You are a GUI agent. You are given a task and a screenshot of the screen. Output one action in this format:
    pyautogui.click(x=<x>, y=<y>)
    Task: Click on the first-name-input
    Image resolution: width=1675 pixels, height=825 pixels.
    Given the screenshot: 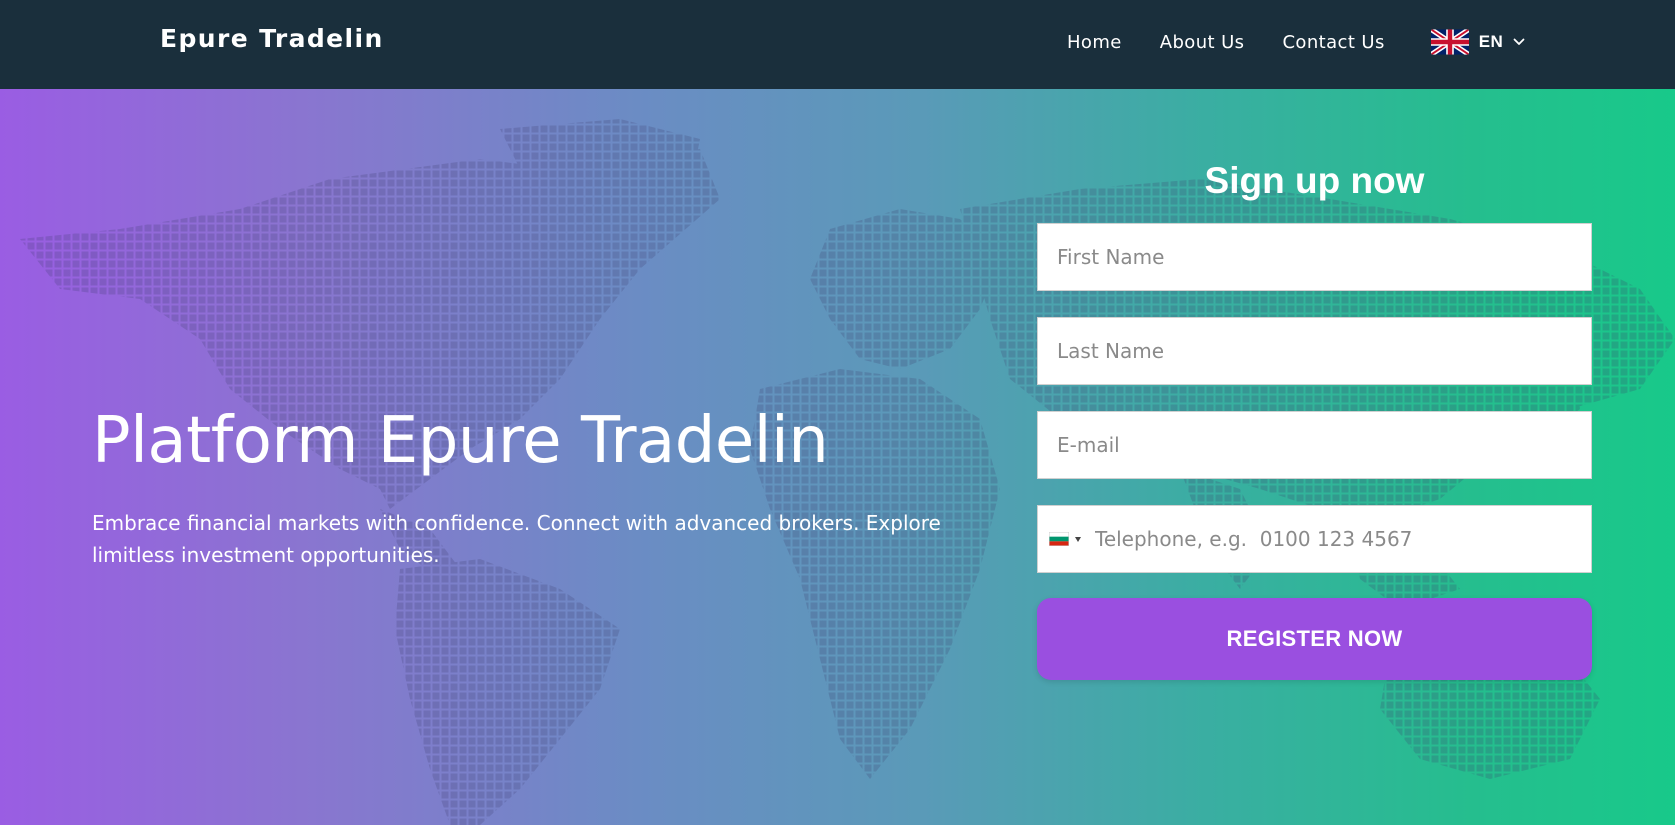 What is the action you would take?
    pyautogui.click(x=1314, y=257)
    